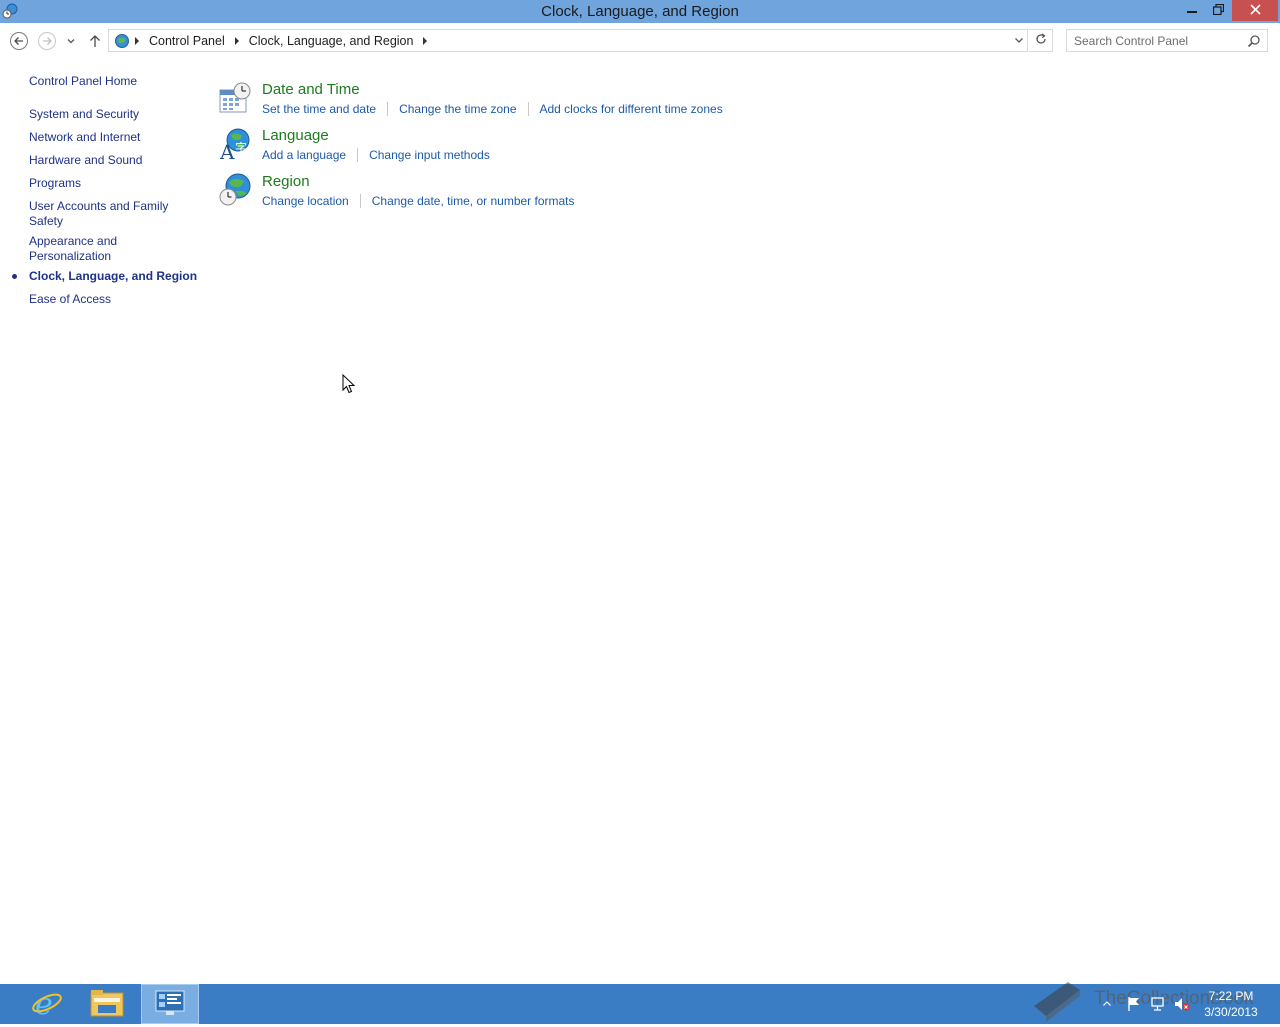  What do you see at coordinates (114, 299) in the screenshot?
I see `sidebar-item-ease-of-access: Ease of Access` at bounding box center [114, 299].